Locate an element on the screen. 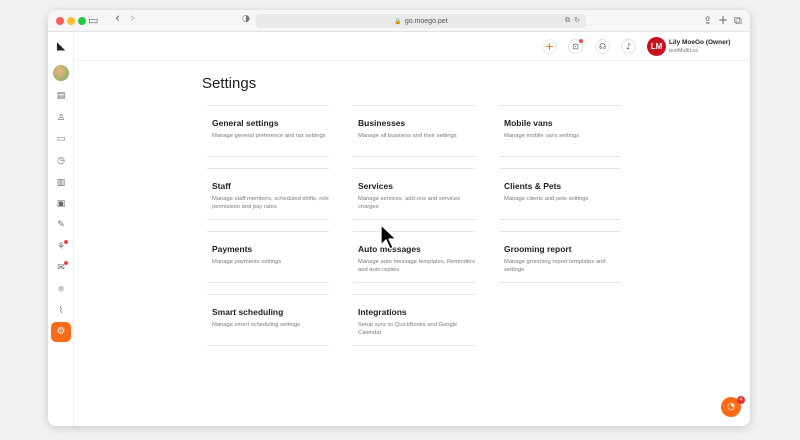  mouse-cursor-icon is located at coordinates (388, 237).